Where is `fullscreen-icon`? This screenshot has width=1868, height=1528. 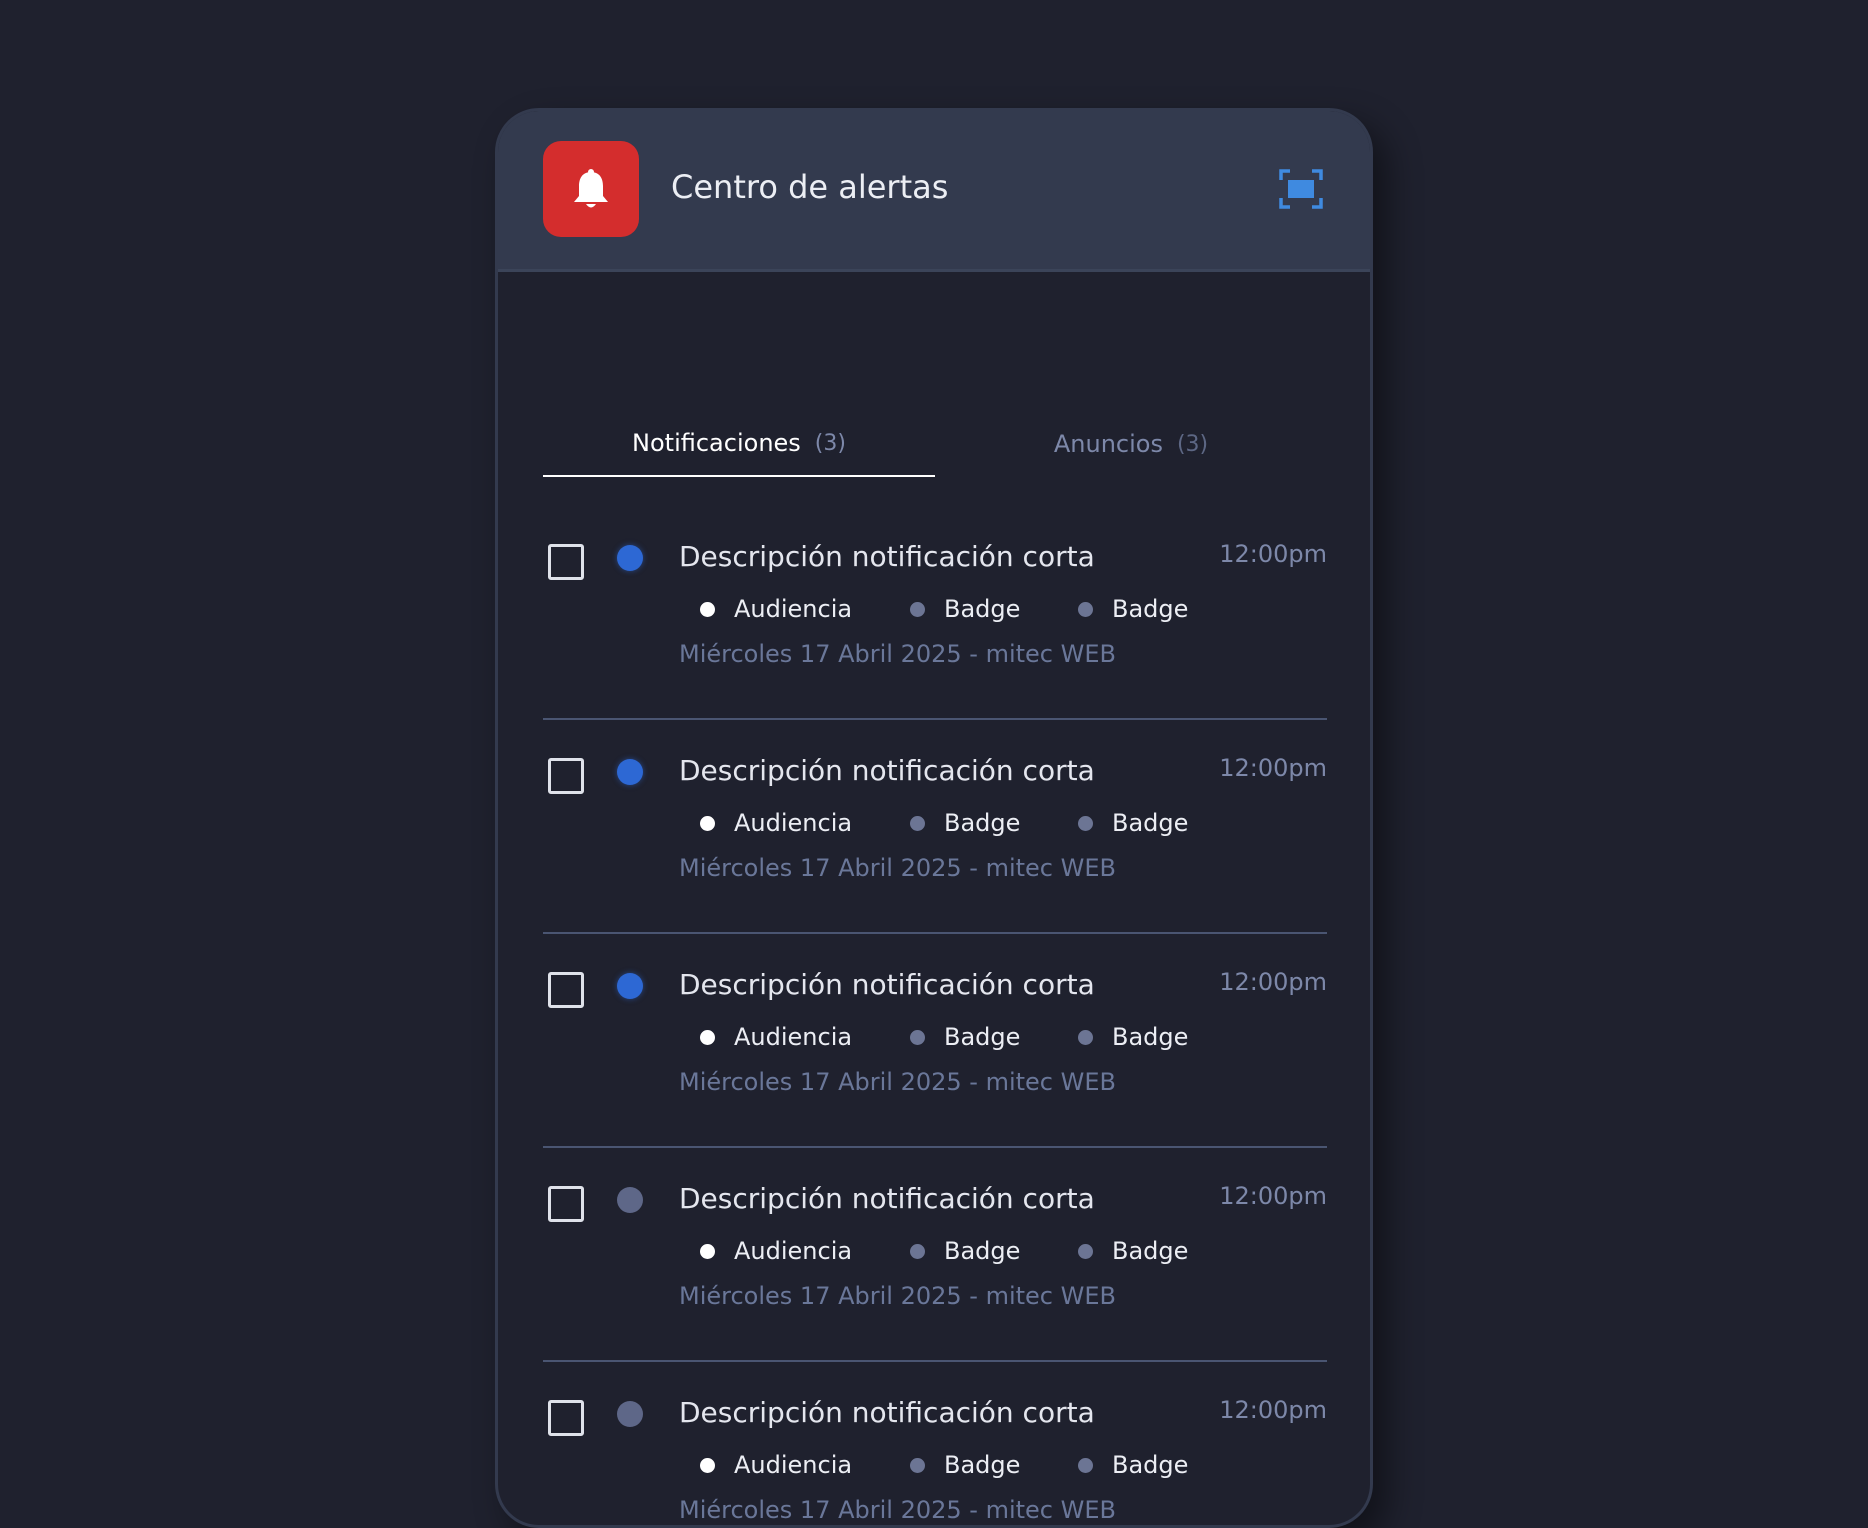 fullscreen-icon is located at coordinates (1301, 189).